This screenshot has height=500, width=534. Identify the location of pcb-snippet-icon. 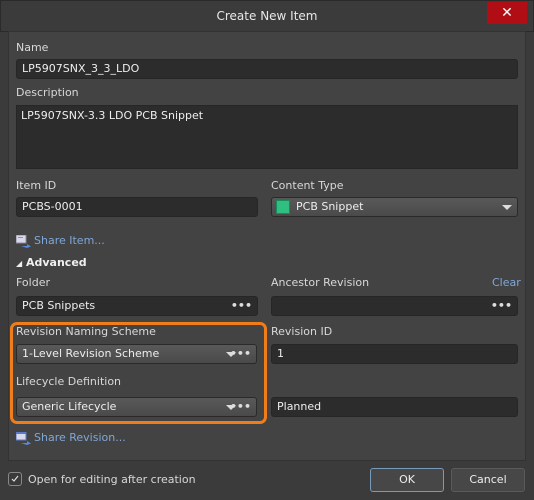
(283, 207).